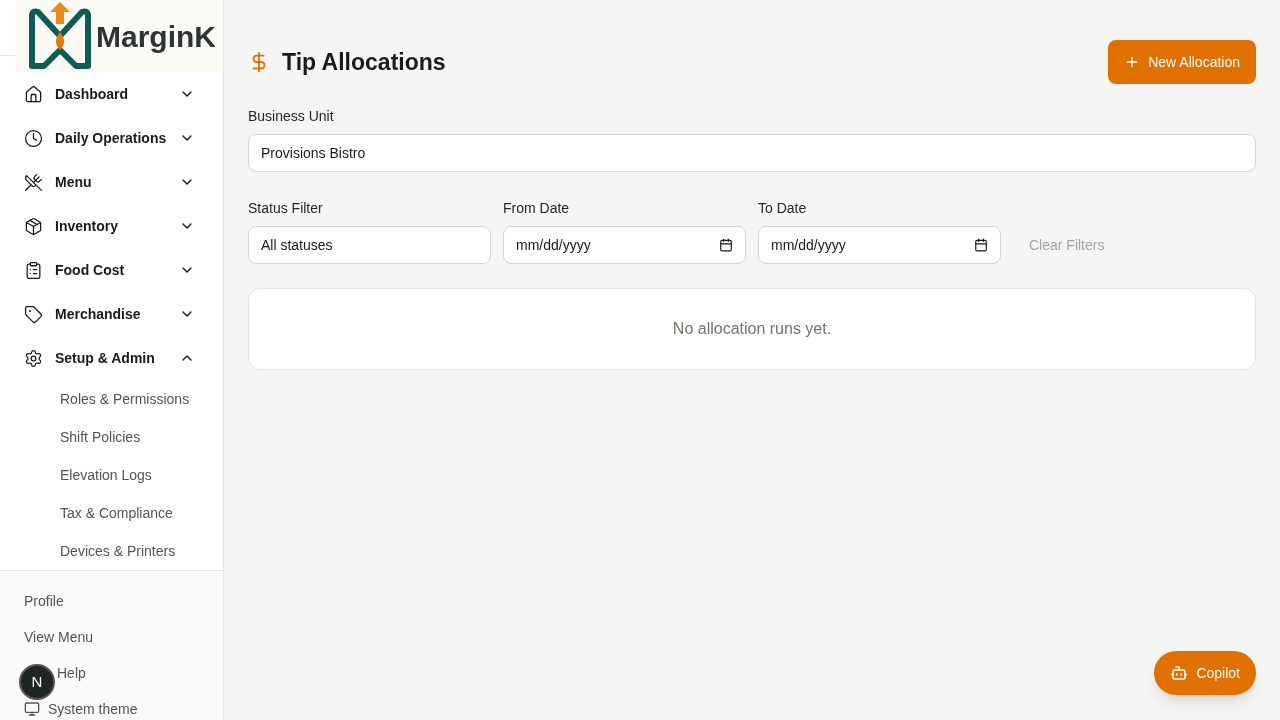 The image size is (1280, 720). Describe the element at coordinates (111, 601) in the screenshot. I see `footer-link: Profile` at that location.